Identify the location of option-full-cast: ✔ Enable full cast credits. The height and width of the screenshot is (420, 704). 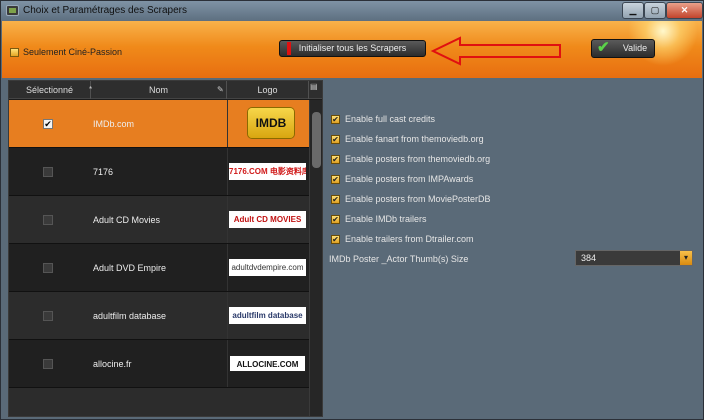
(383, 119).